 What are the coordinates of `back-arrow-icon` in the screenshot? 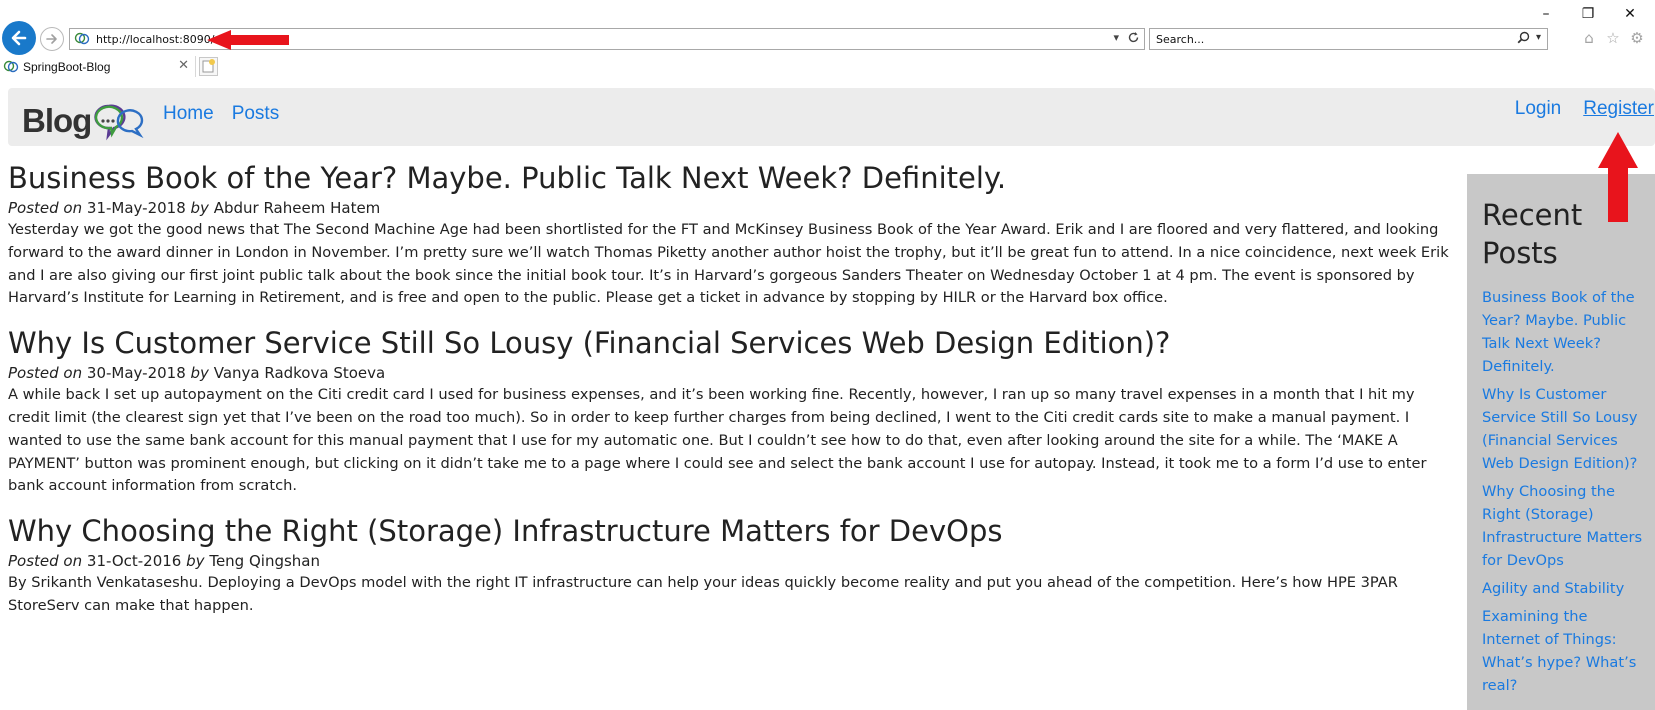 It's located at (19, 38).